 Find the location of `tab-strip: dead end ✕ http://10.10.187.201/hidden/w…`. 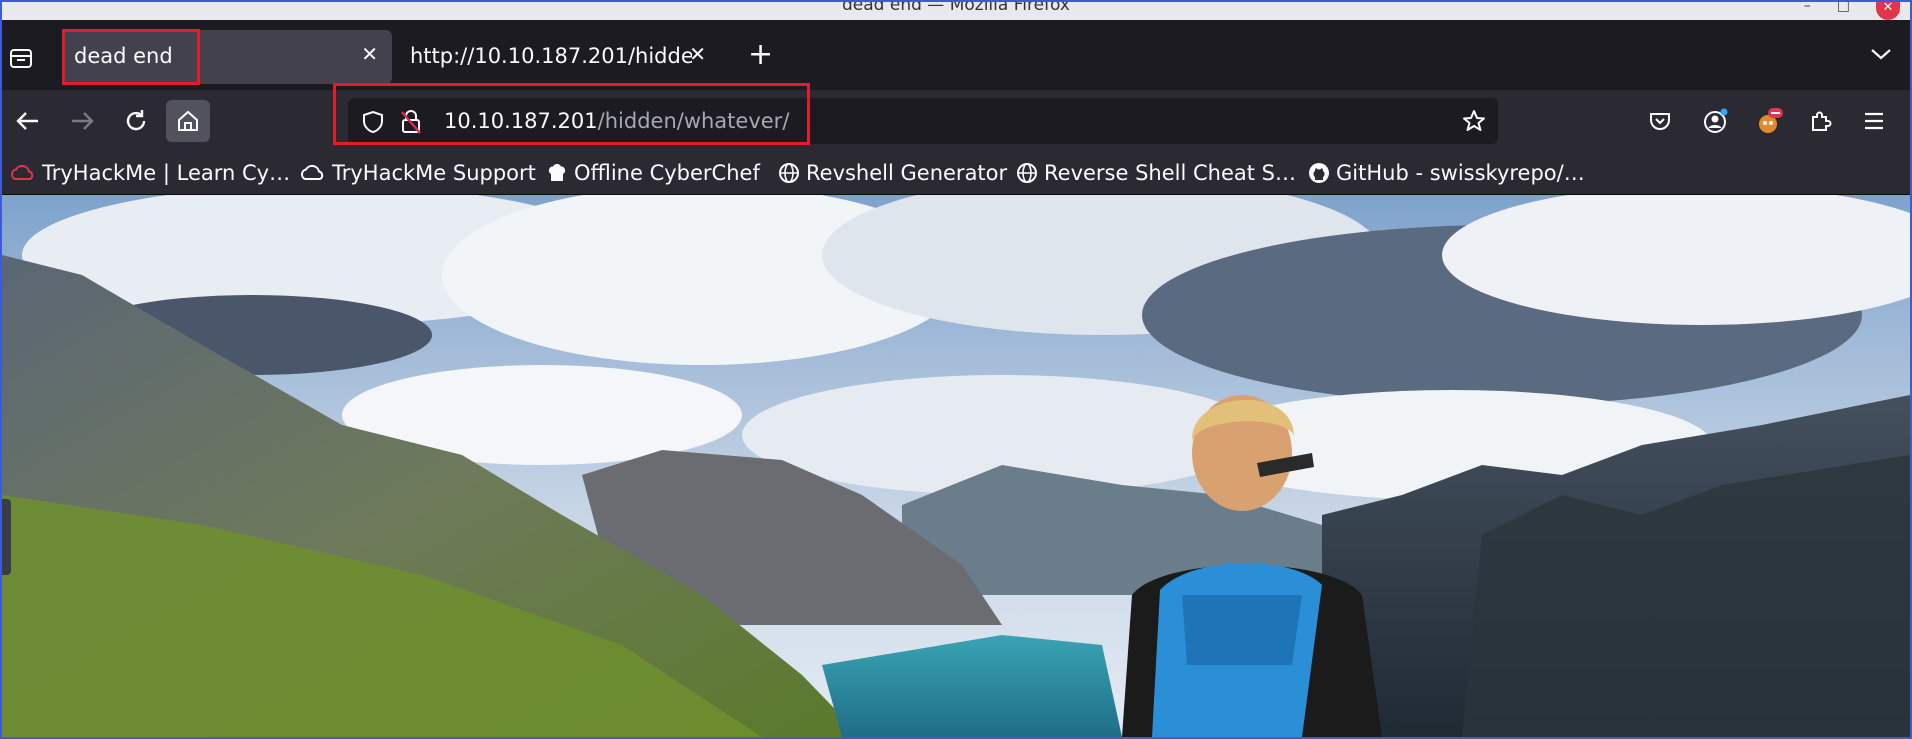

tab-strip: dead end ✕ http://10.10.187.201/hidden/w… is located at coordinates (956, 55).